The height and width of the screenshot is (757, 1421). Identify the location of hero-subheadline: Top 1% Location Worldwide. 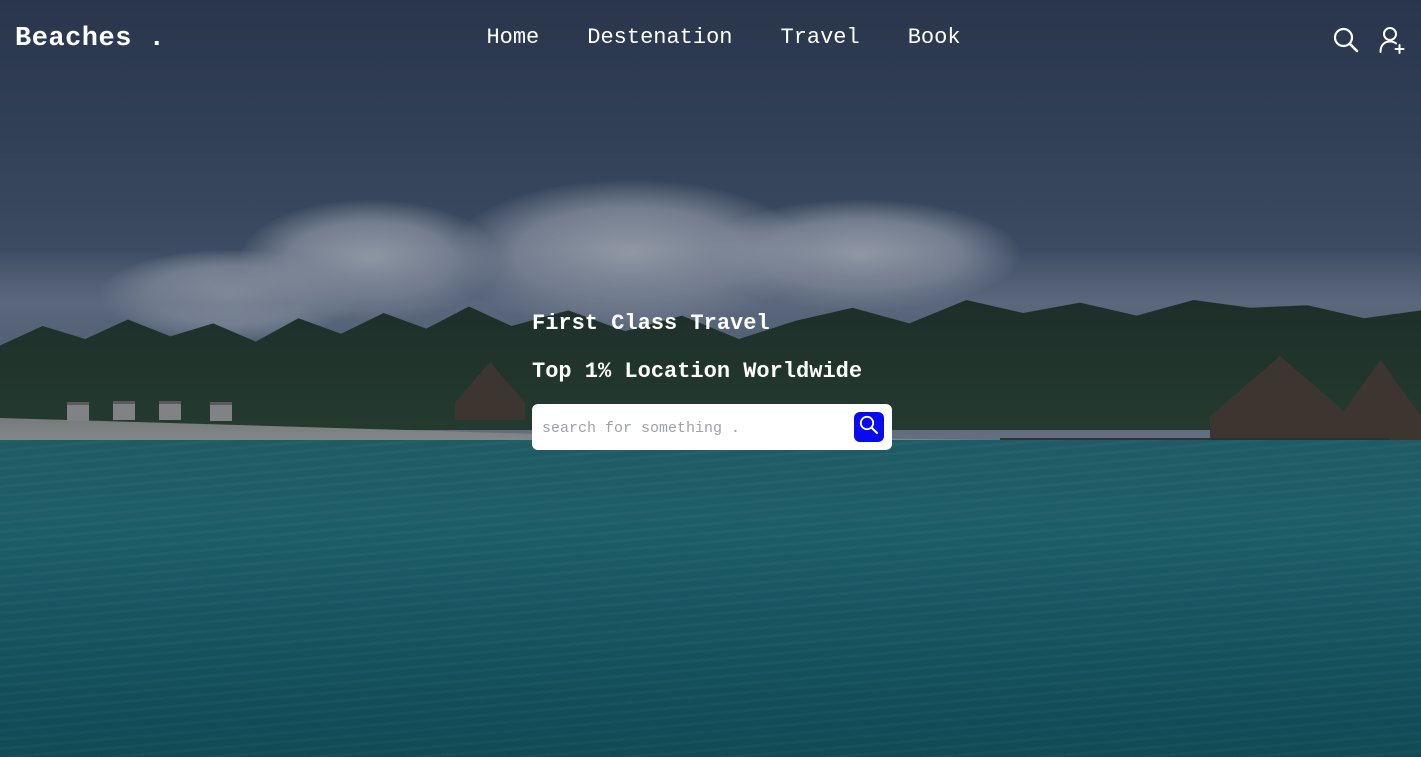
(697, 371).